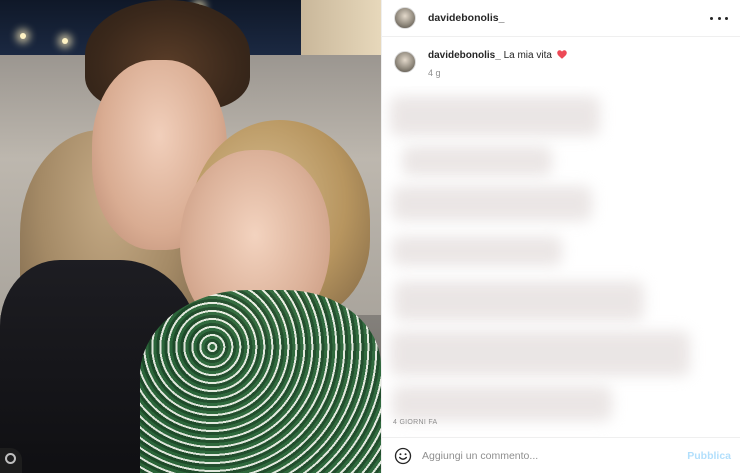  I want to click on caption-avatar, so click(405, 62).